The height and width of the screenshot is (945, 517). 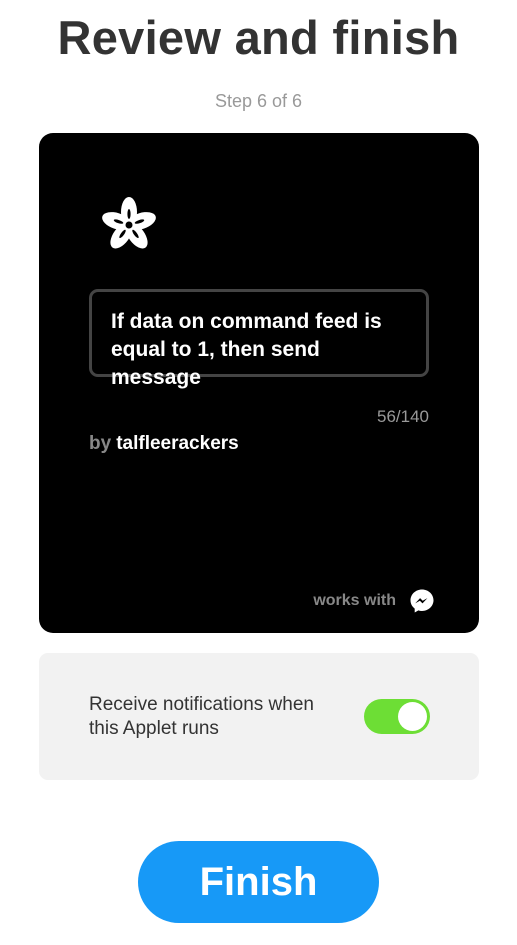 I want to click on adafruit-flower-icon, so click(x=129, y=223).